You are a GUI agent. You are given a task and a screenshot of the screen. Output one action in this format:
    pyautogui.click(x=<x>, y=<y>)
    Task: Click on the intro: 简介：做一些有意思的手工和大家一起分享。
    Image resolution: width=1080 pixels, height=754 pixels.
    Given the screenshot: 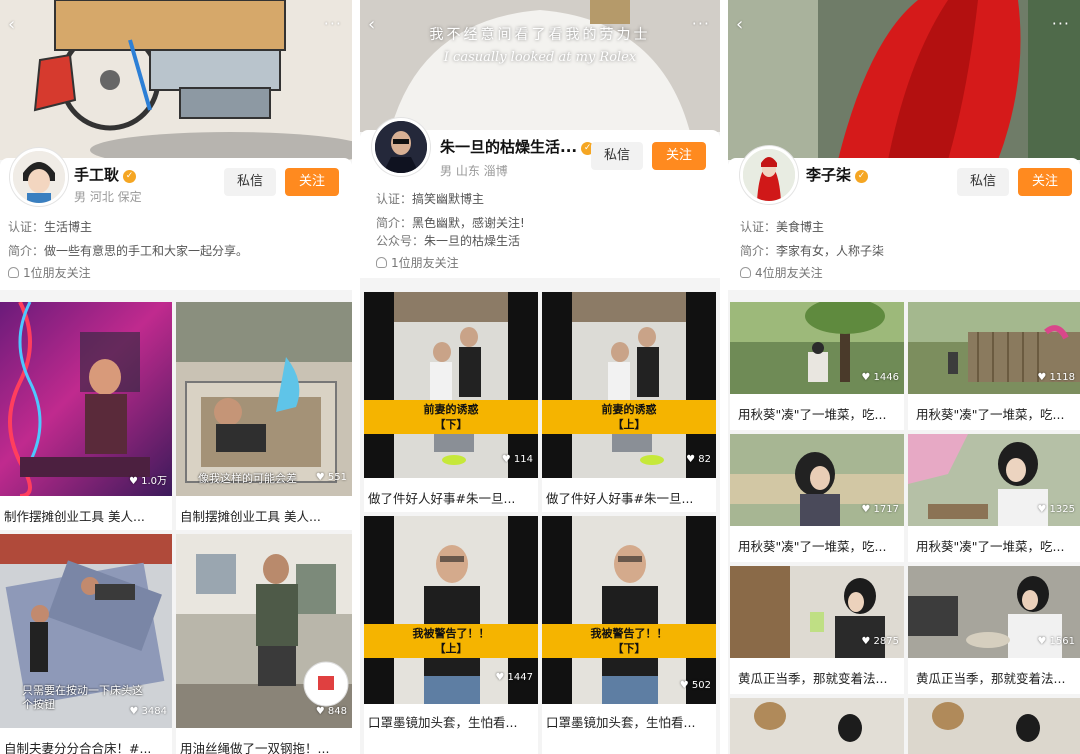 What is the action you would take?
    pyautogui.click(x=128, y=250)
    